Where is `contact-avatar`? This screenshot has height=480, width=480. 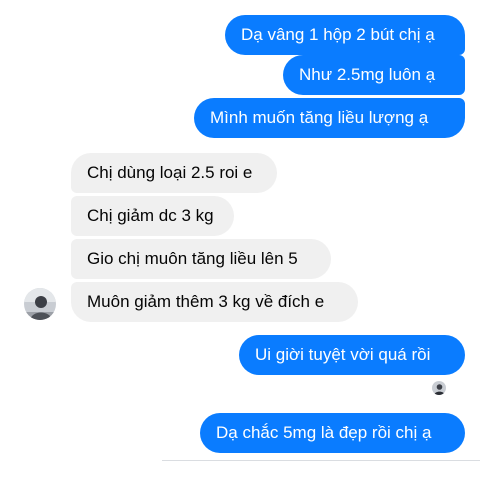
contact-avatar is located at coordinates (40, 304).